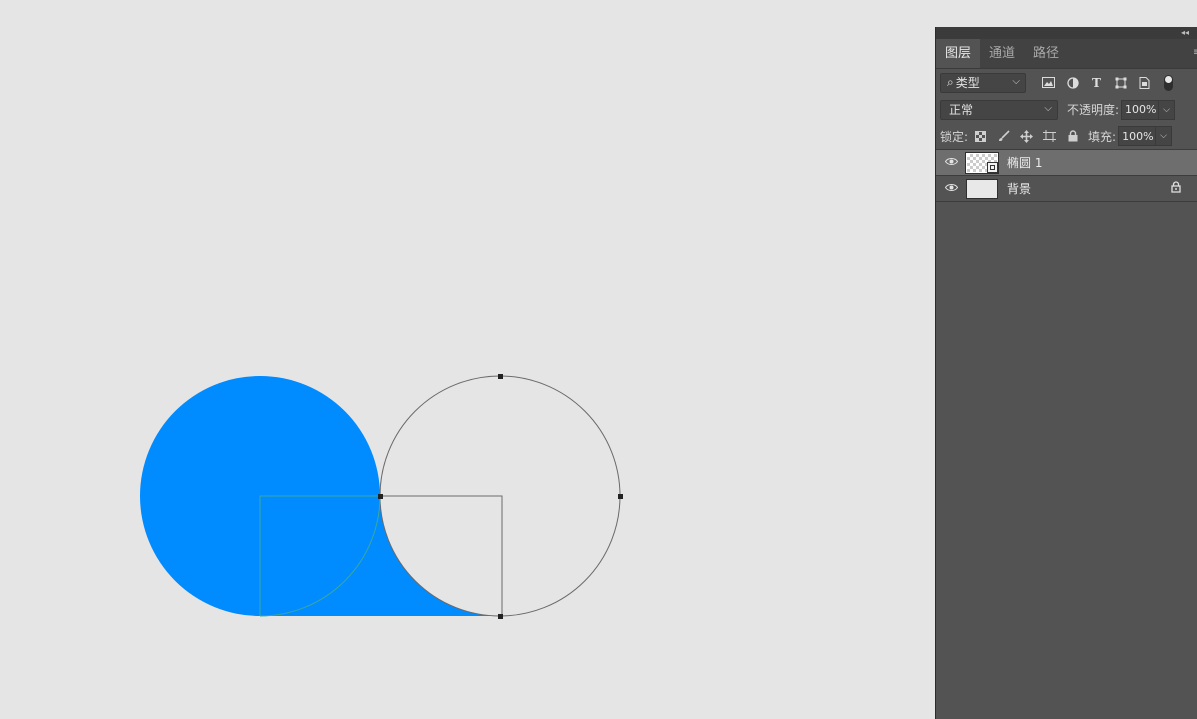 This screenshot has height=719, width=1197. What do you see at coordinates (1137, 136) in the screenshot?
I see `fill-input: 100%` at bounding box center [1137, 136].